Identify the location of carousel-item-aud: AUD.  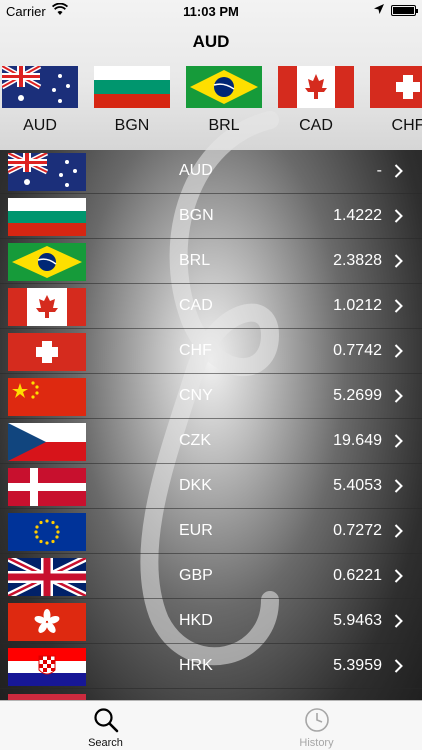
(40, 104).